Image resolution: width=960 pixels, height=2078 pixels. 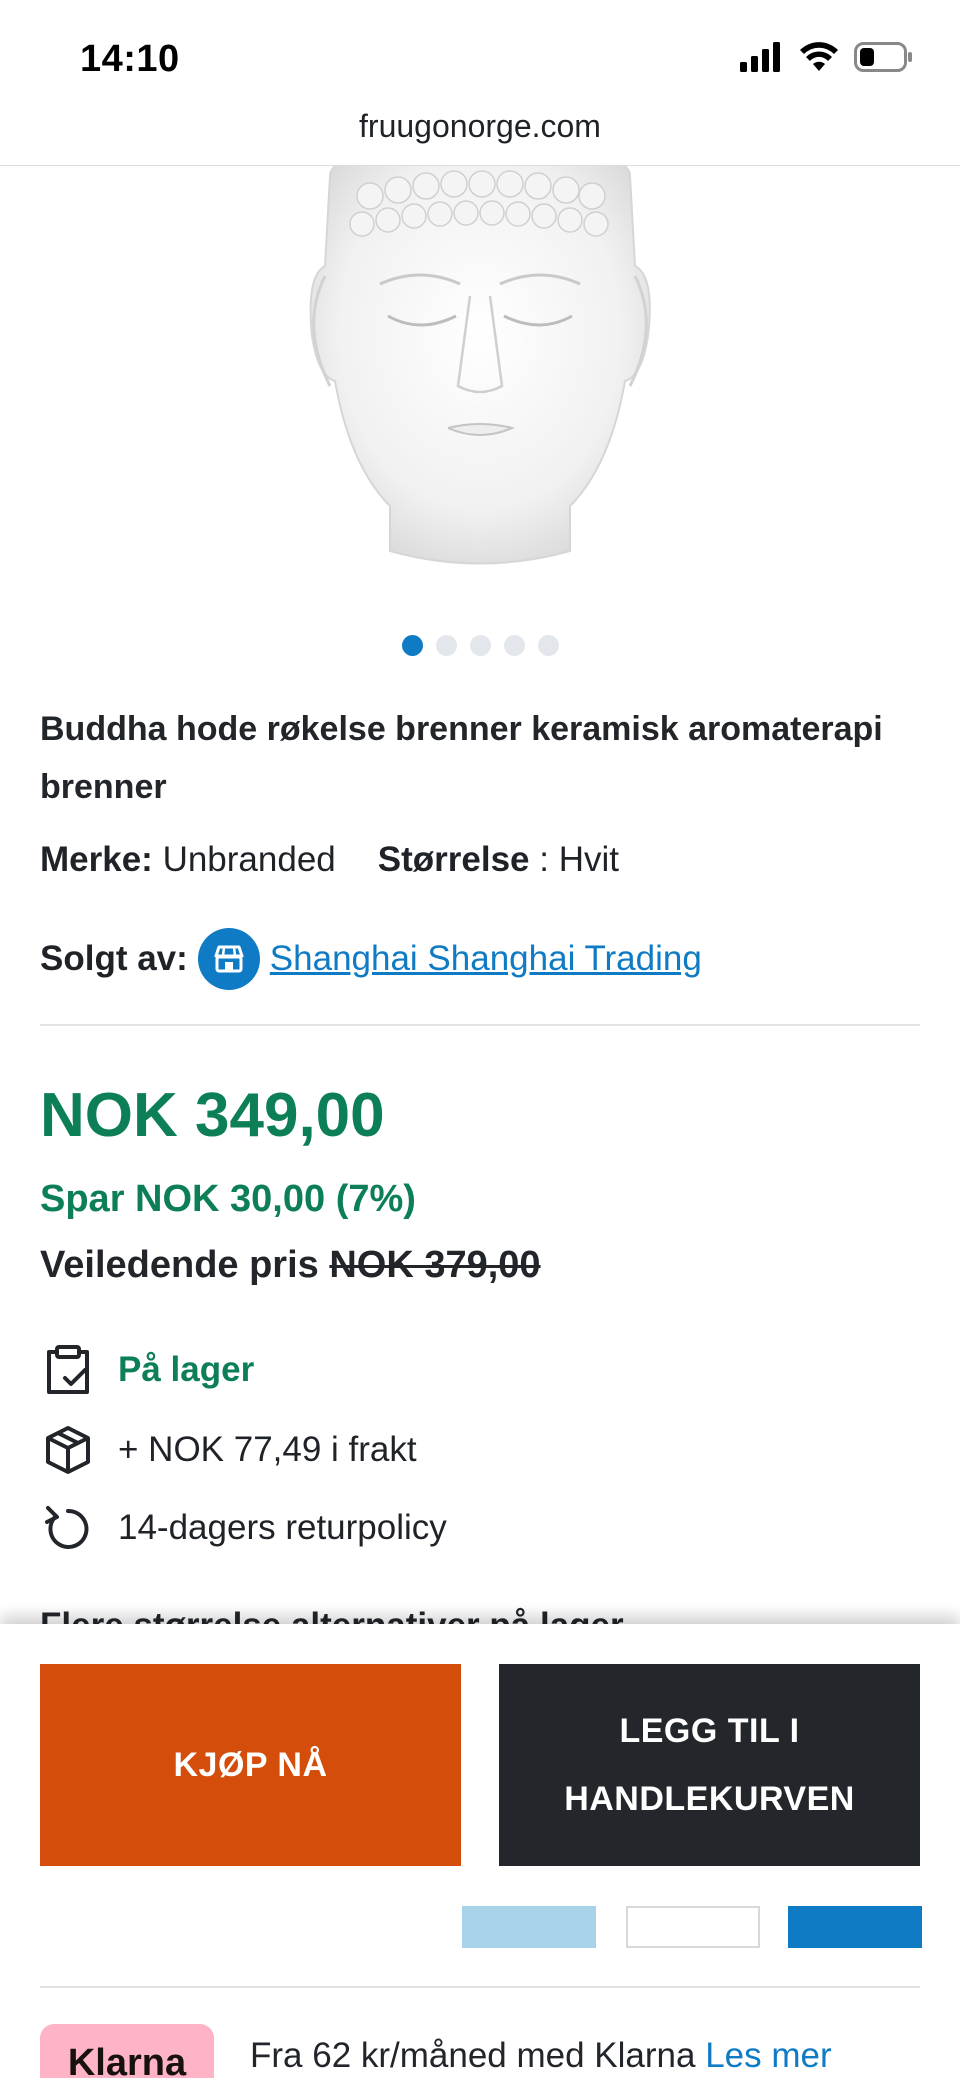 I want to click on savings-text: Spar NOK 30,00 (7%), so click(x=228, y=1199).